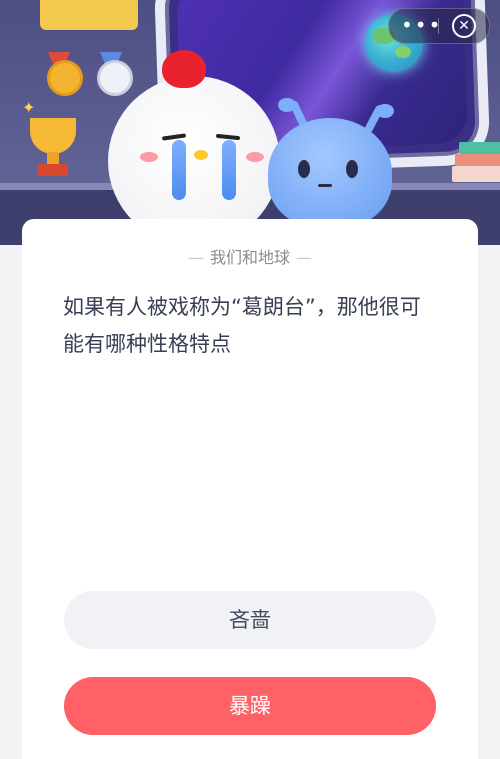 The width and height of the screenshot is (500, 759). Describe the element at coordinates (330, 173) in the screenshot. I see `alien-mascot` at that location.